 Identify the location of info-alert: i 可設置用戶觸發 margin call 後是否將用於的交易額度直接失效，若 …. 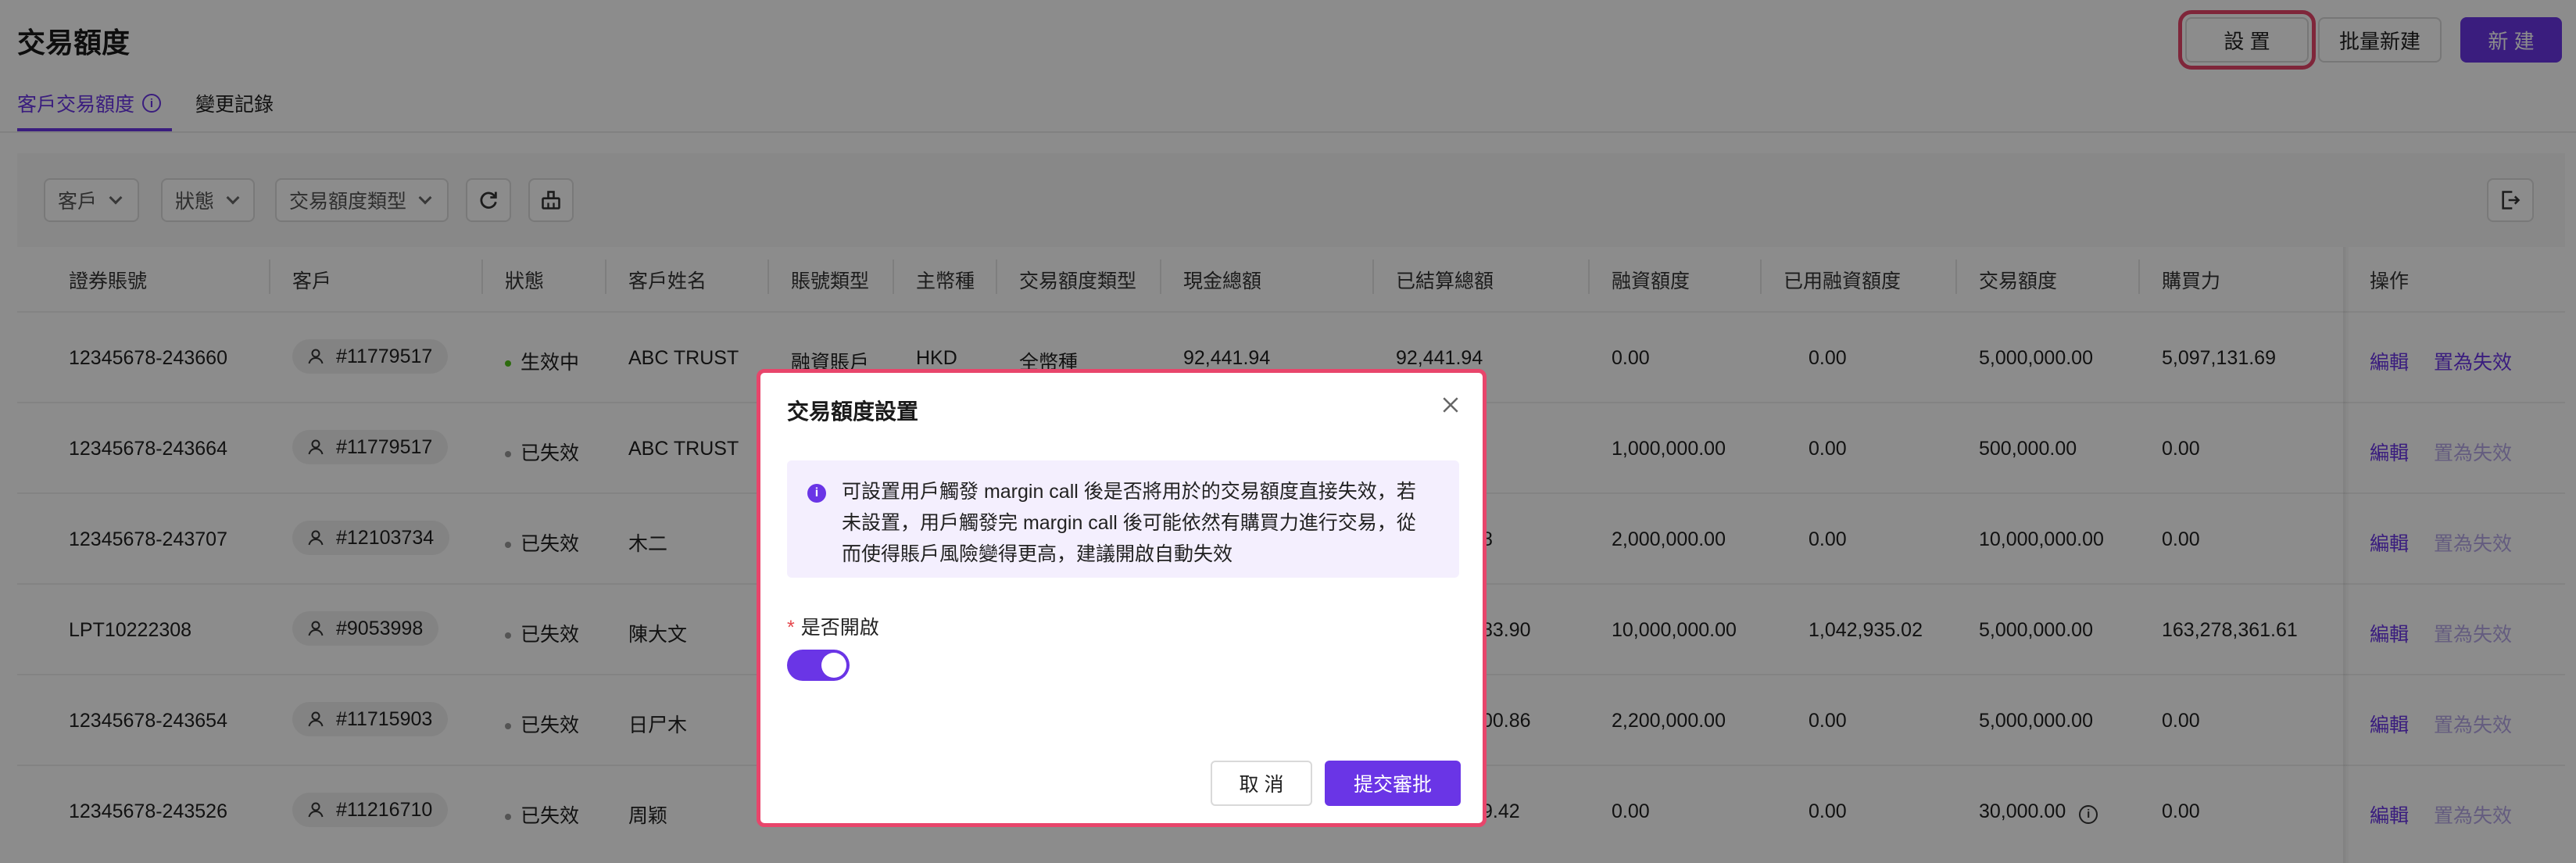
(1123, 519).